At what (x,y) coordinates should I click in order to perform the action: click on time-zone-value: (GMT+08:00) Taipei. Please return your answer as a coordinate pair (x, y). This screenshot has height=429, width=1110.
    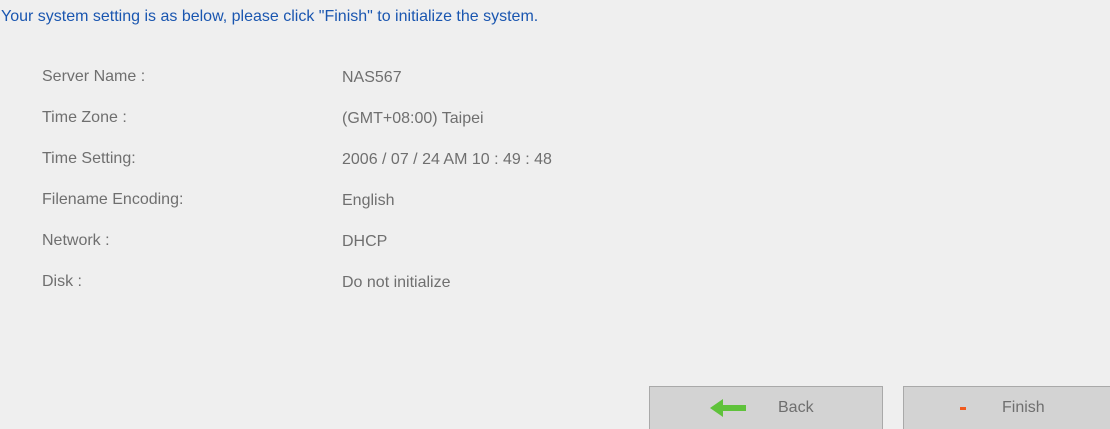
    Looking at the image, I should click on (413, 118).